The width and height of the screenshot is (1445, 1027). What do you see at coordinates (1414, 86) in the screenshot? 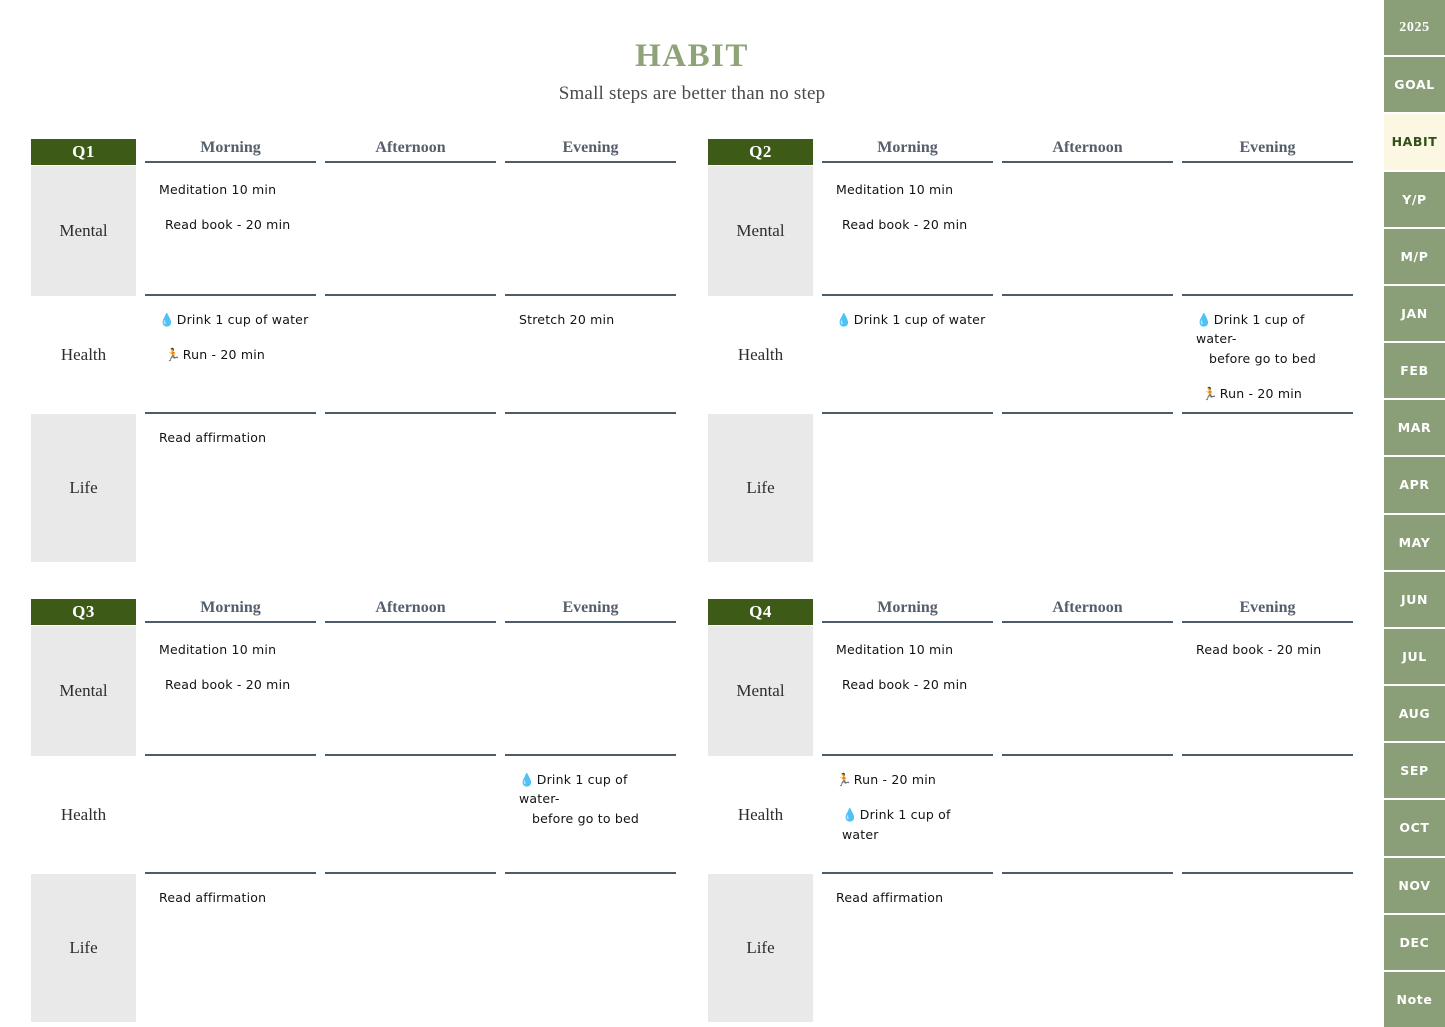
I see `sidebar-tab-goal: GOAL` at bounding box center [1414, 86].